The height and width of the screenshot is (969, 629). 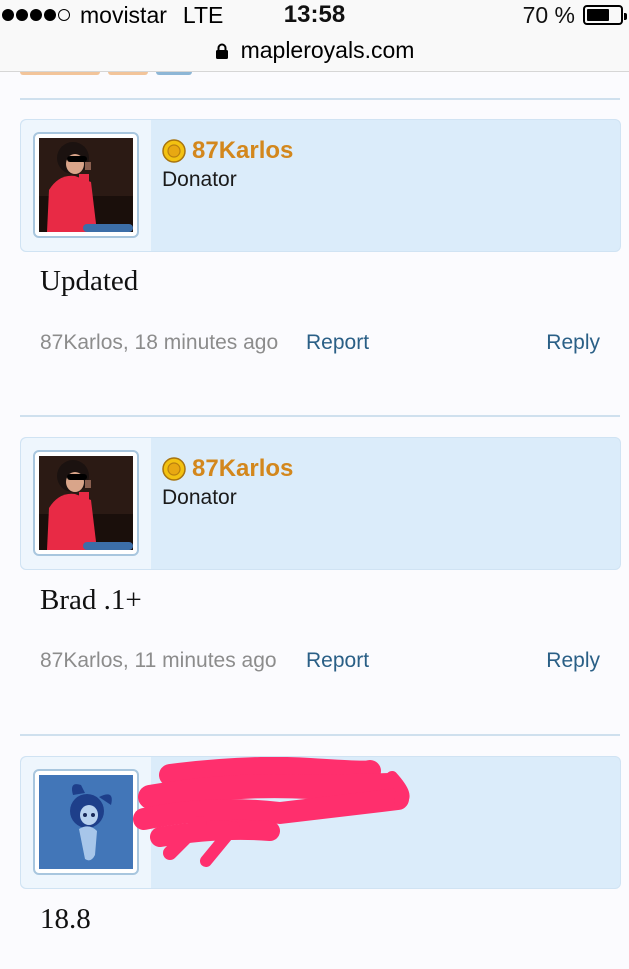 I want to click on redaction-scribble, so click(x=271, y=812).